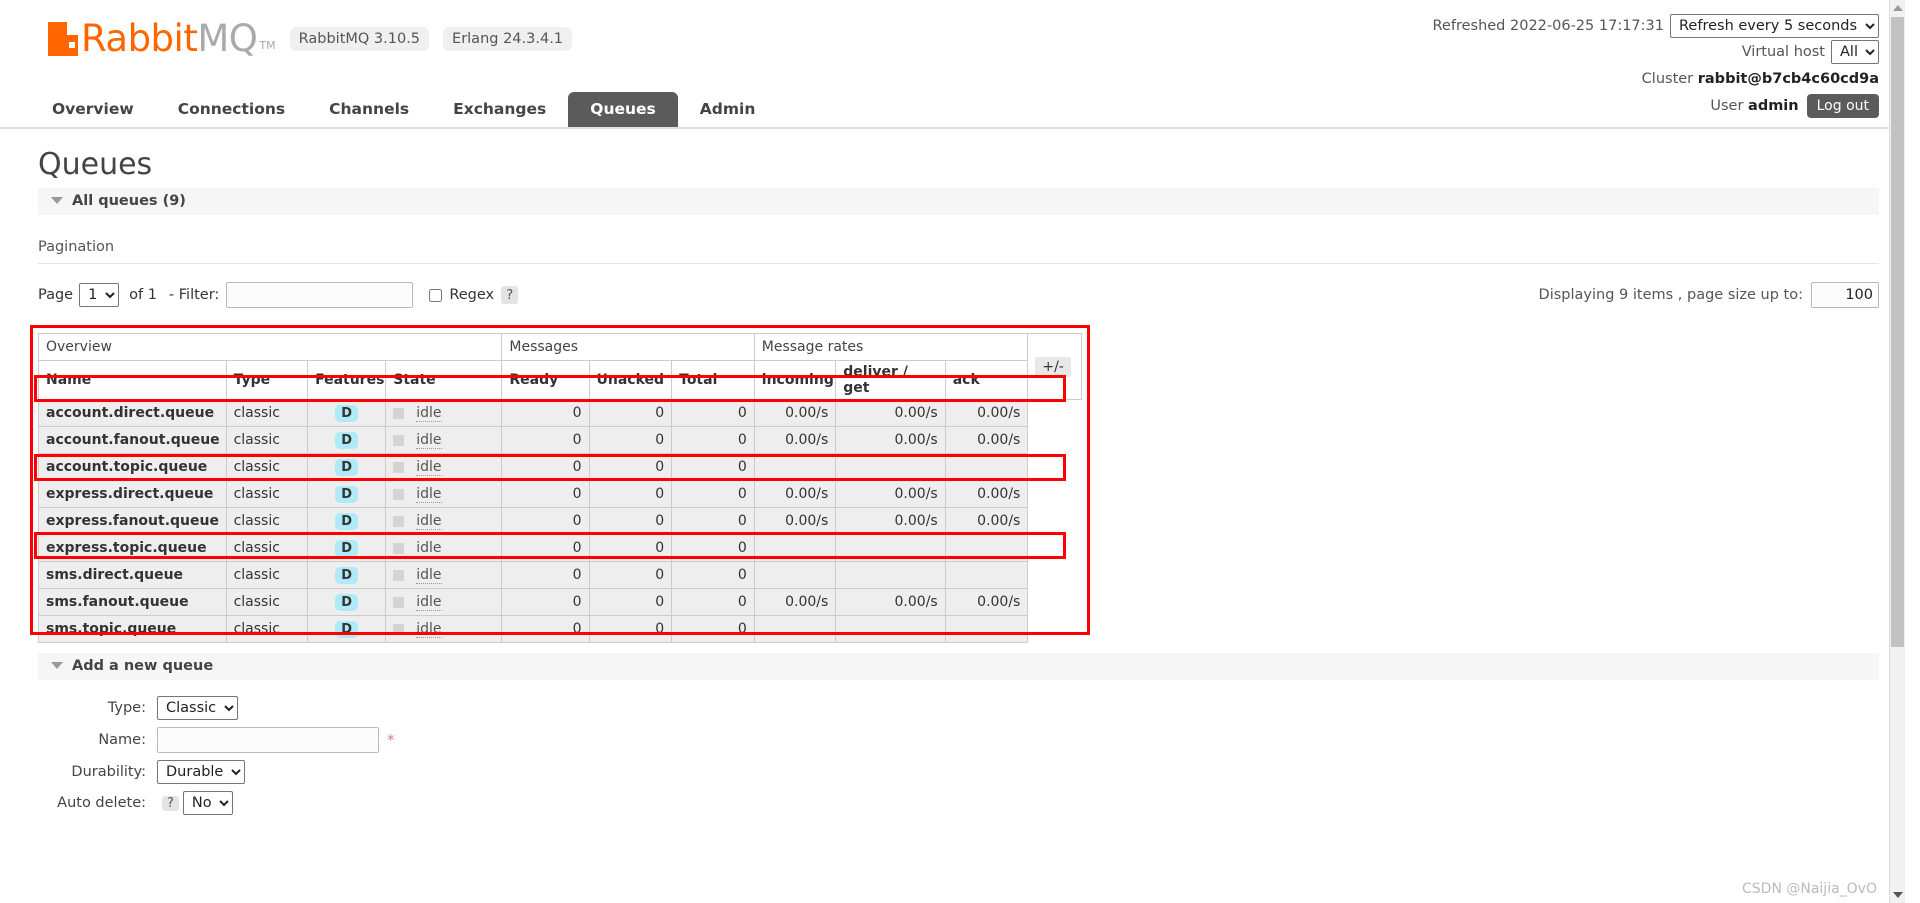 The image size is (1920, 903). I want to click on table-row: sms.direct.queue classic Didle 0 0 0, so click(560, 575).